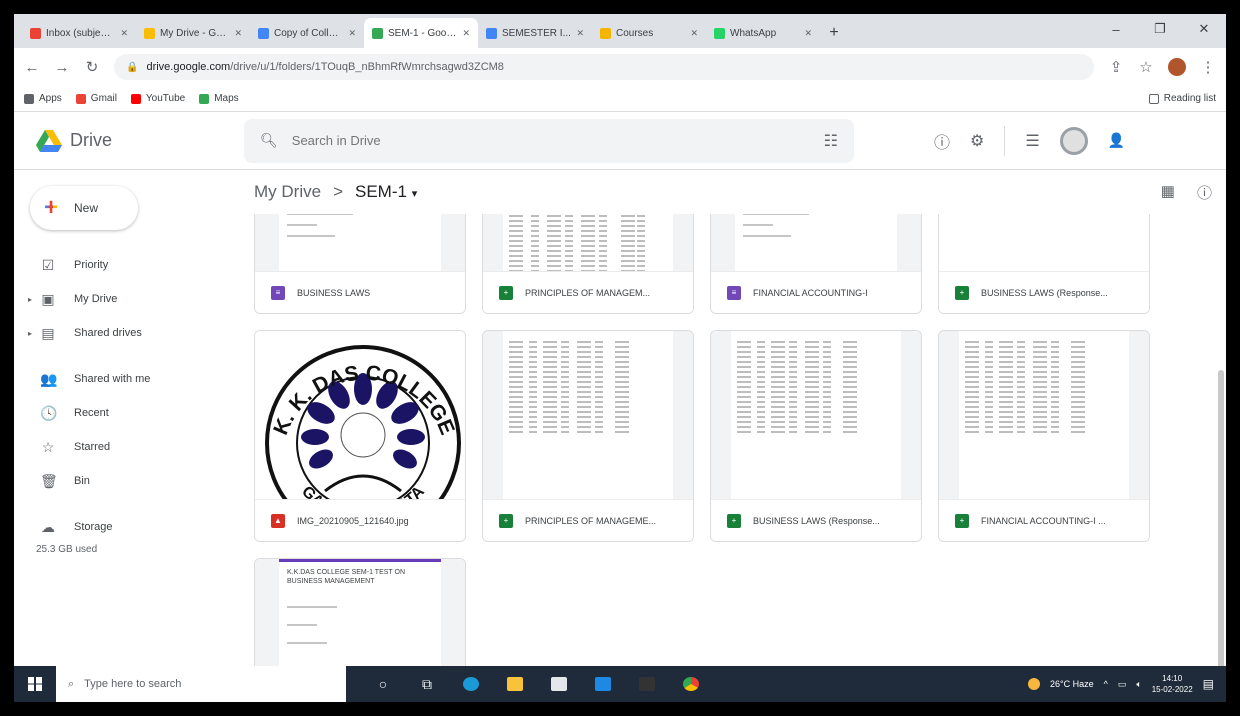 Image resolution: width=1240 pixels, height=716 pixels. Describe the element at coordinates (201, 684) in the screenshot. I see `taskbar-search: ⌕ Type here to search` at that location.